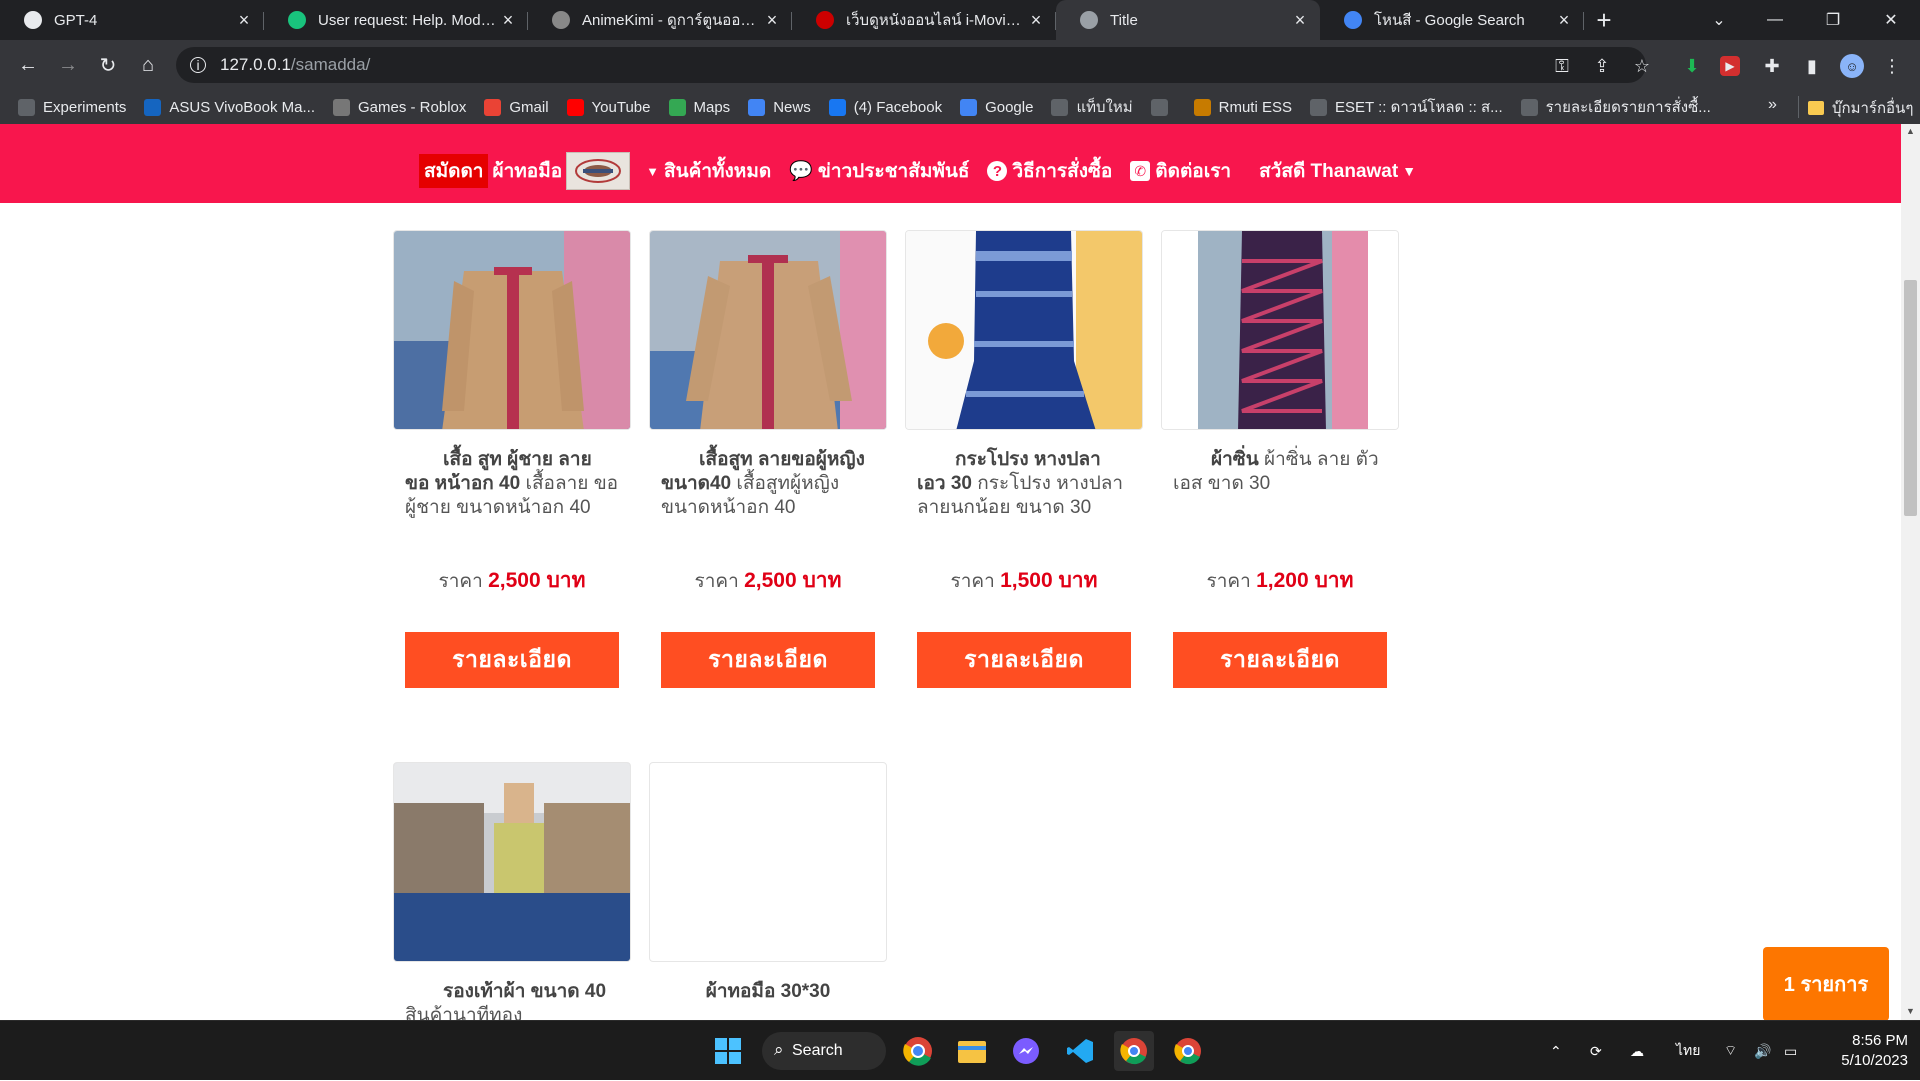 Image resolution: width=1920 pixels, height=1081 pixels. I want to click on scroll-up-icon: ▲, so click(1910, 131).